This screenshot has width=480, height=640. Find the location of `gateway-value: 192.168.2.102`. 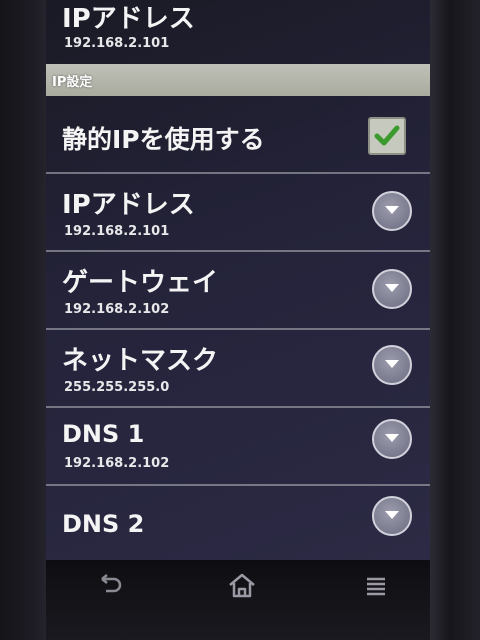

gateway-value: 192.168.2.102 is located at coordinates (117, 309).